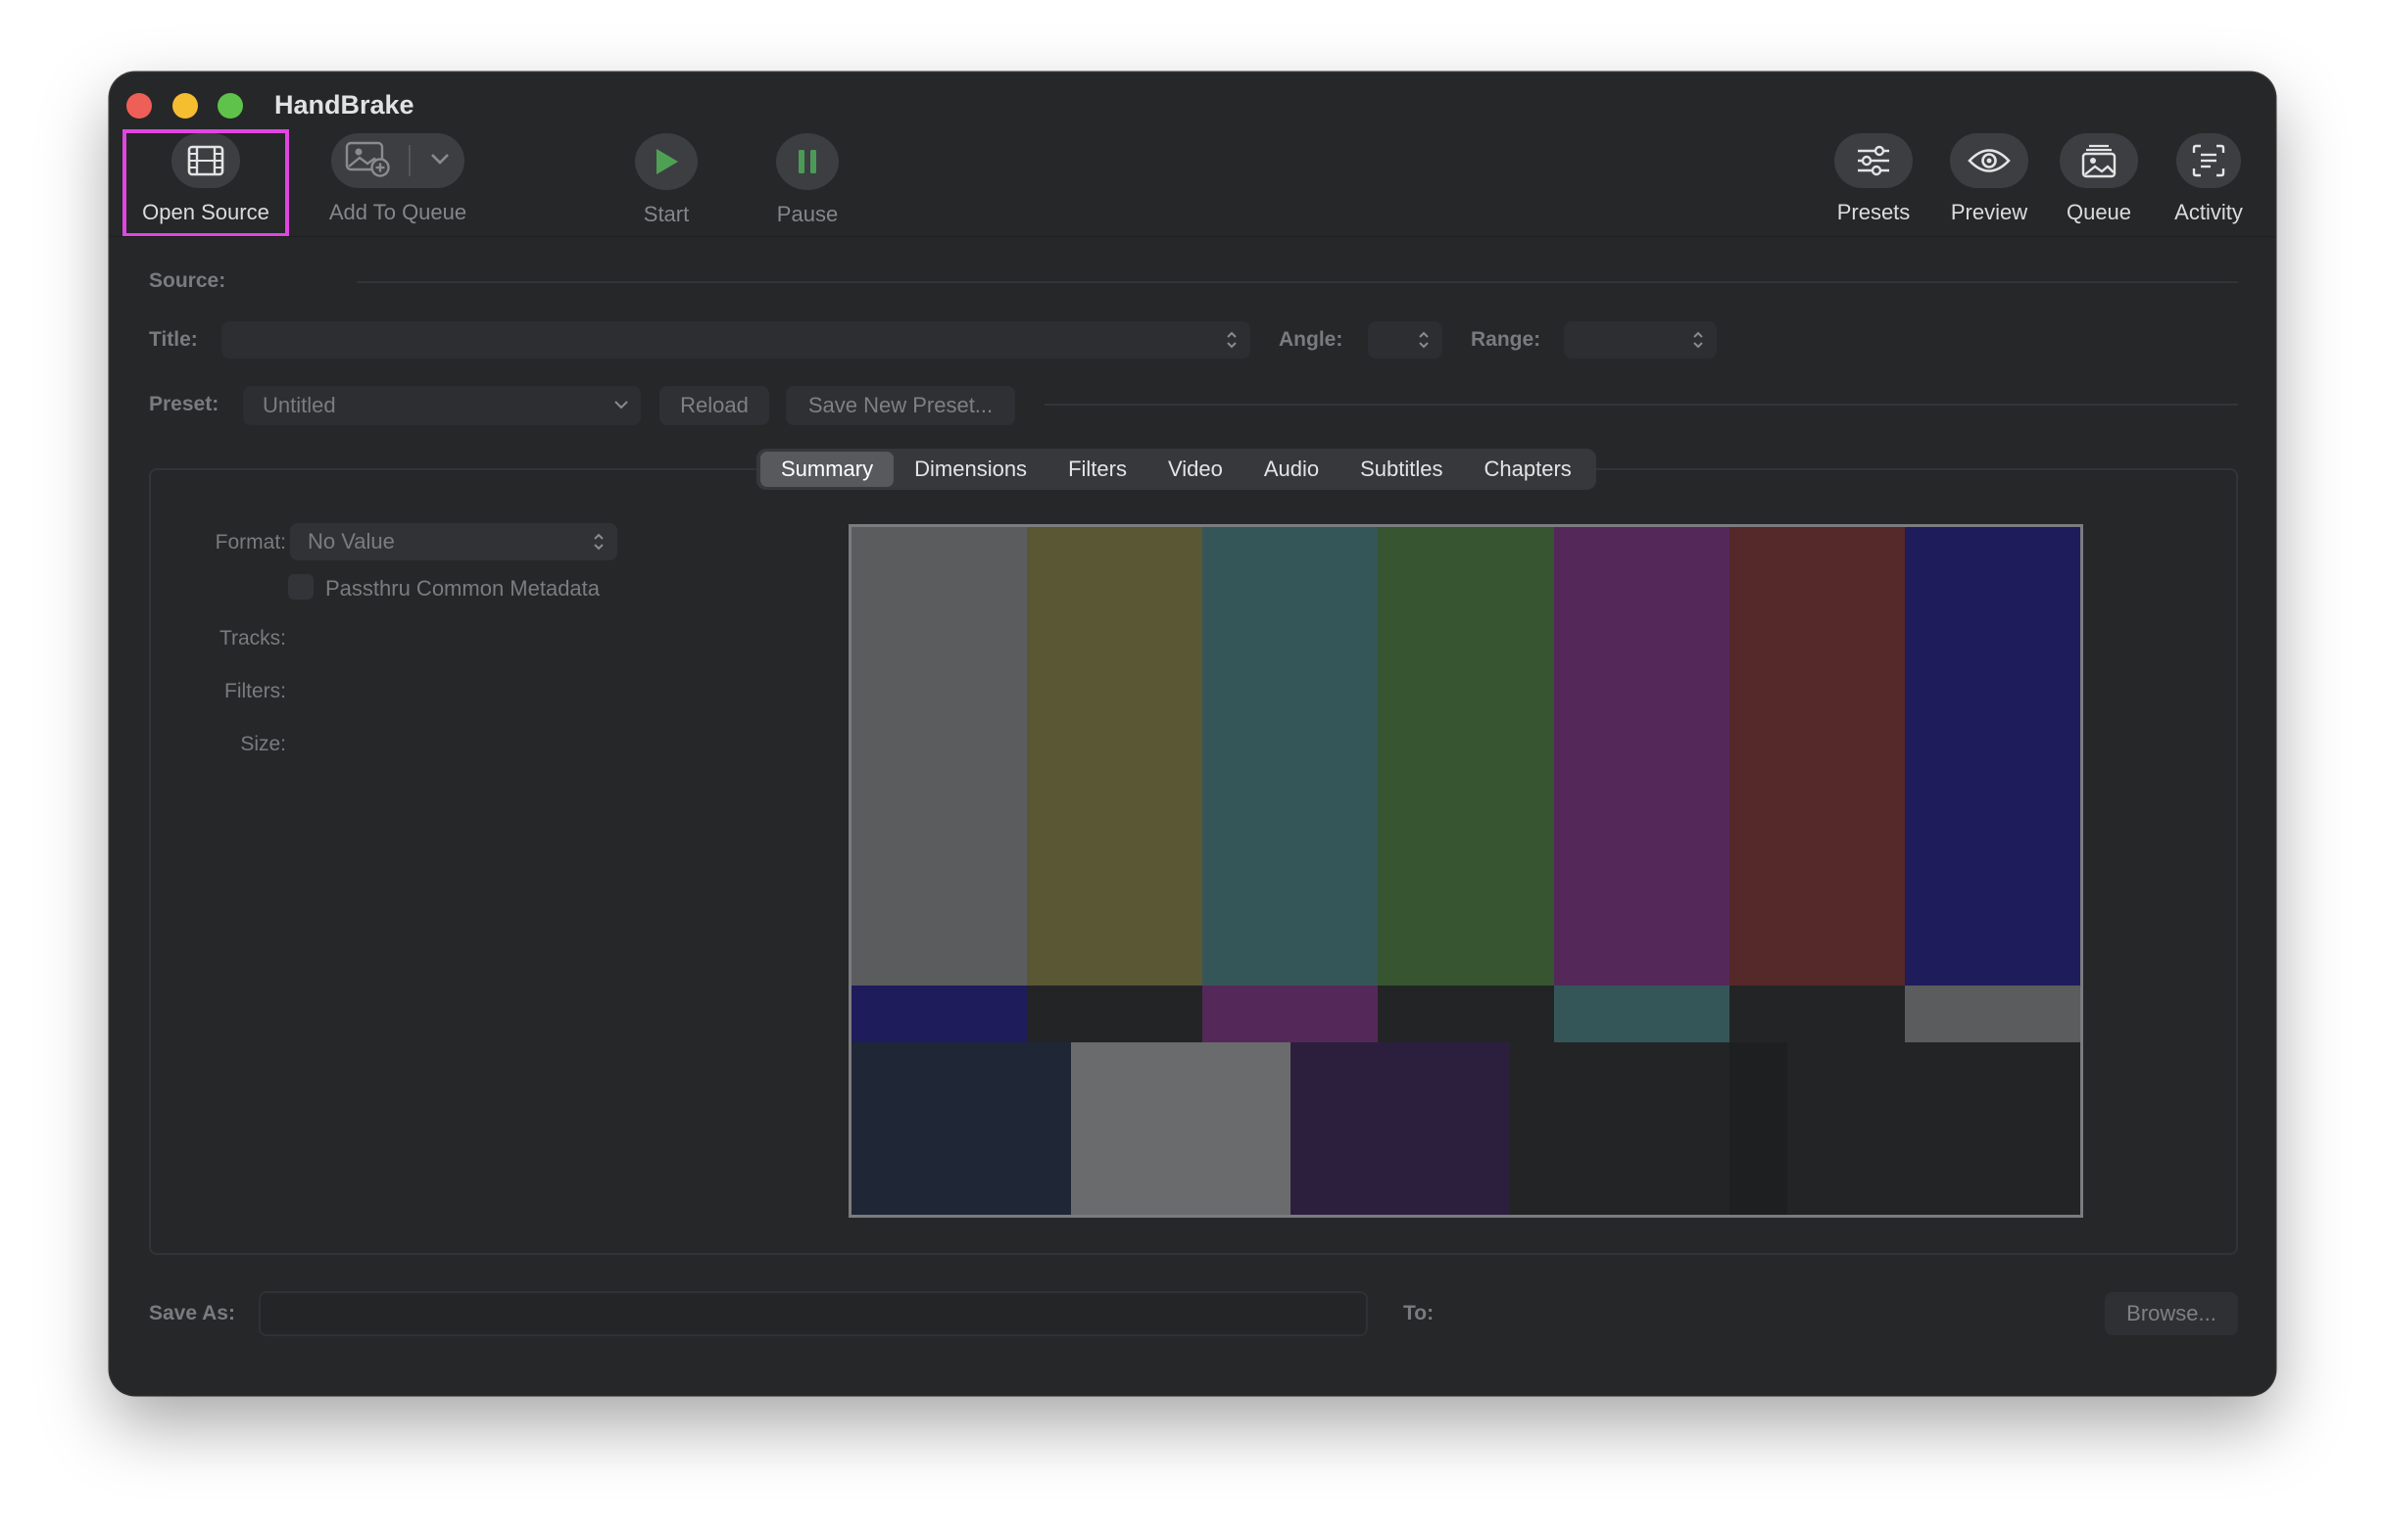 This screenshot has height=1540, width=2385. What do you see at coordinates (344, 105) in the screenshot?
I see `window-title: HandBrake` at bounding box center [344, 105].